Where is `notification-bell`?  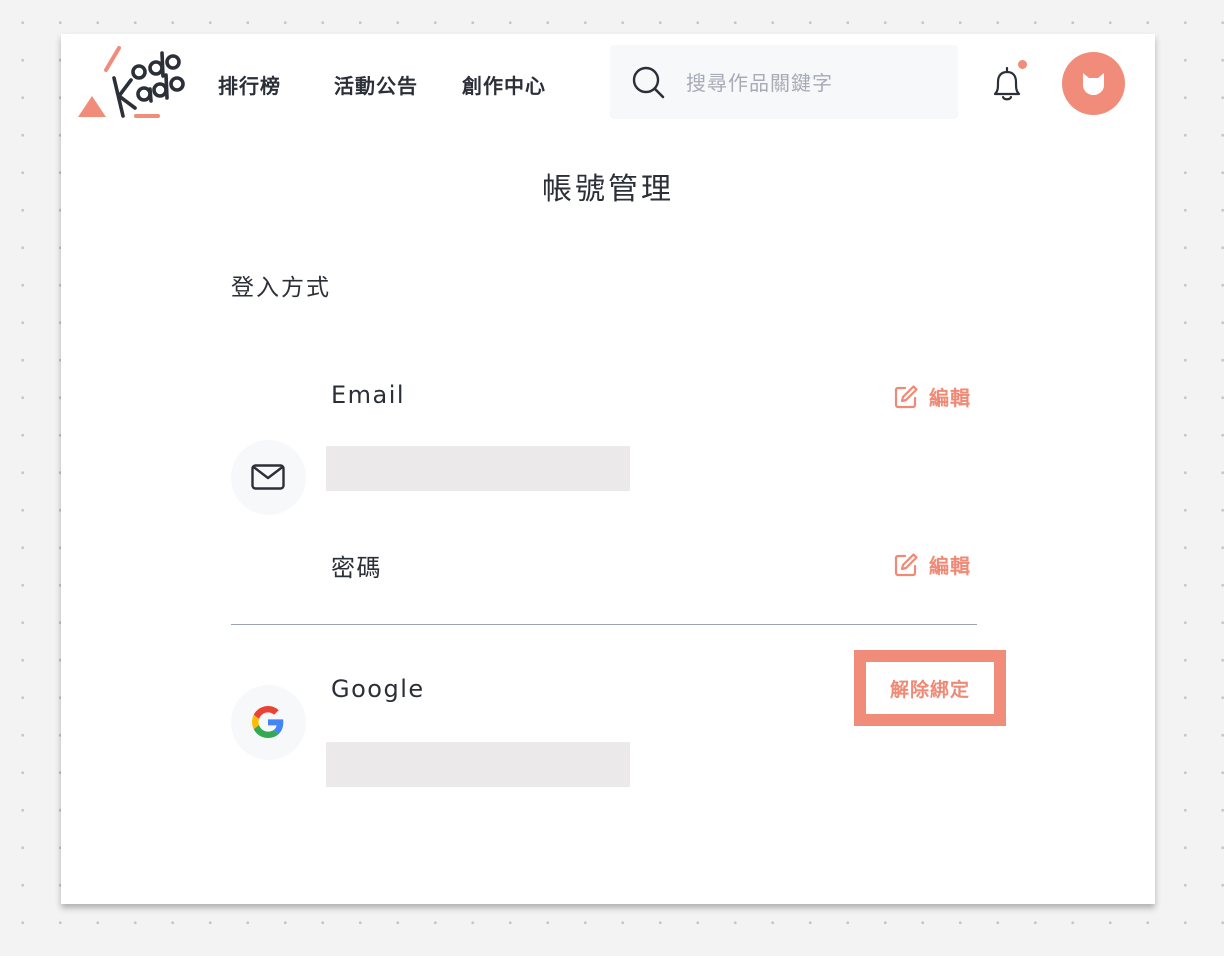 notification-bell is located at coordinates (1008, 82).